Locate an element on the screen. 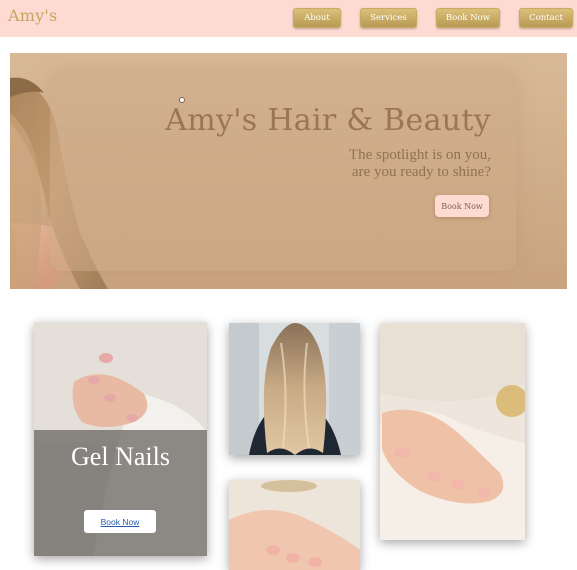 The image size is (577, 570). mouse-cursor is located at coordinates (182, 100).